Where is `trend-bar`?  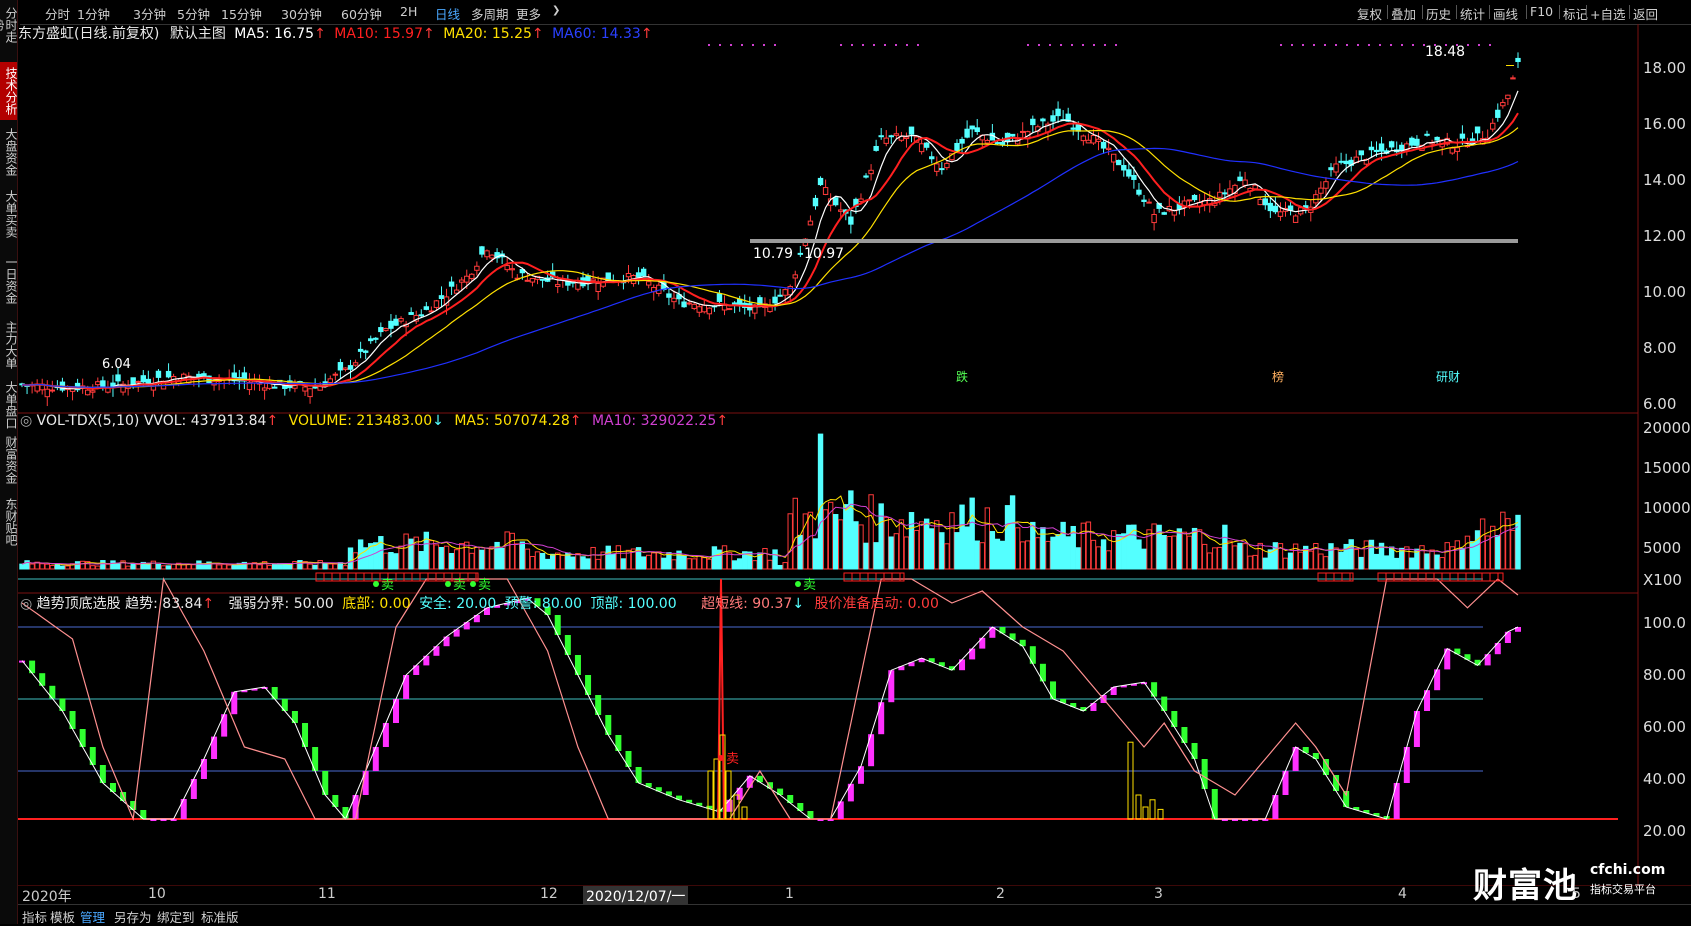 trend-bar is located at coordinates (1285, 783).